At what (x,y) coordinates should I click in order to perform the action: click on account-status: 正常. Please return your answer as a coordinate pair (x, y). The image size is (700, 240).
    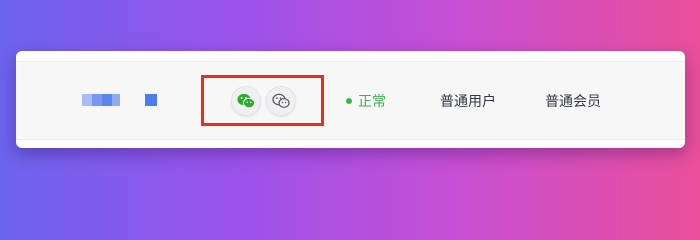
    Looking at the image, I should click on (366, 101).